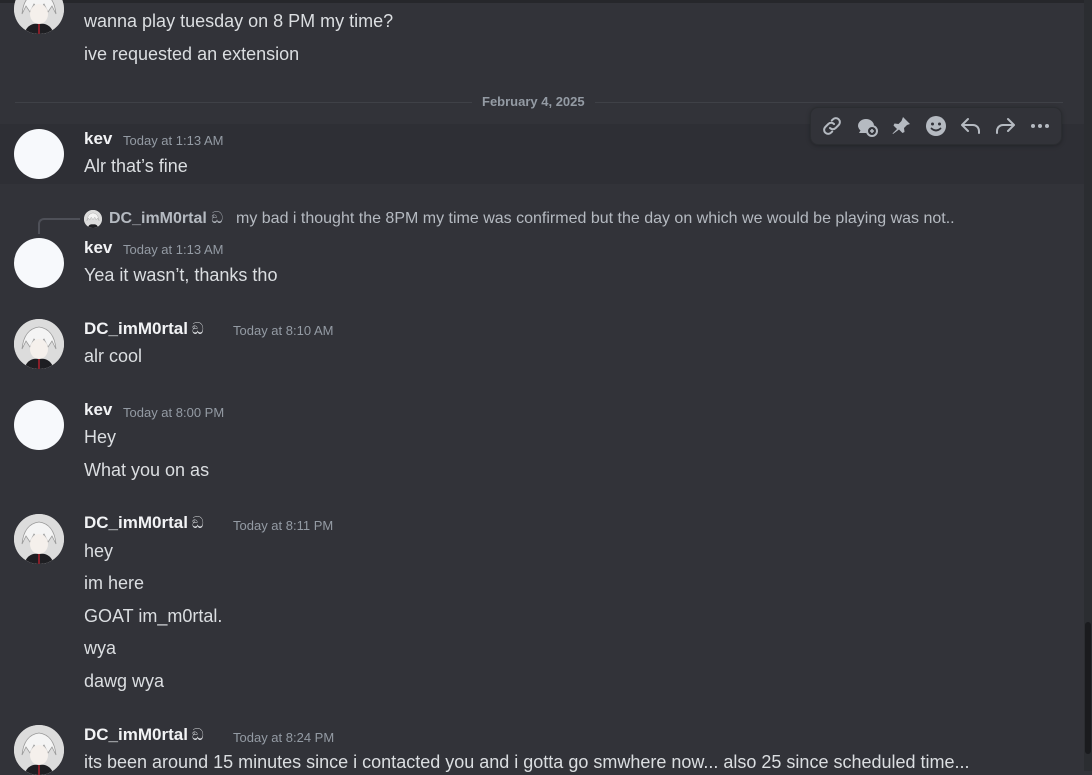 This screenshot has width=1092, height=775. I want to click on message-text: wya, so click(100, 648).